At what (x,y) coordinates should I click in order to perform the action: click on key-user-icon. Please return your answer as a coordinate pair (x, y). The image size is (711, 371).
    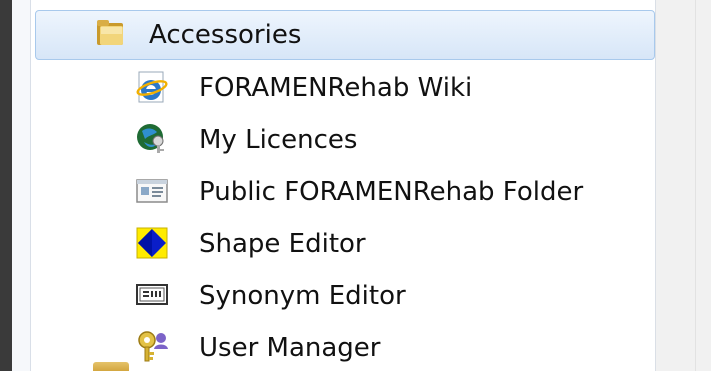
    Looking at the image, I should click on (152, 346).